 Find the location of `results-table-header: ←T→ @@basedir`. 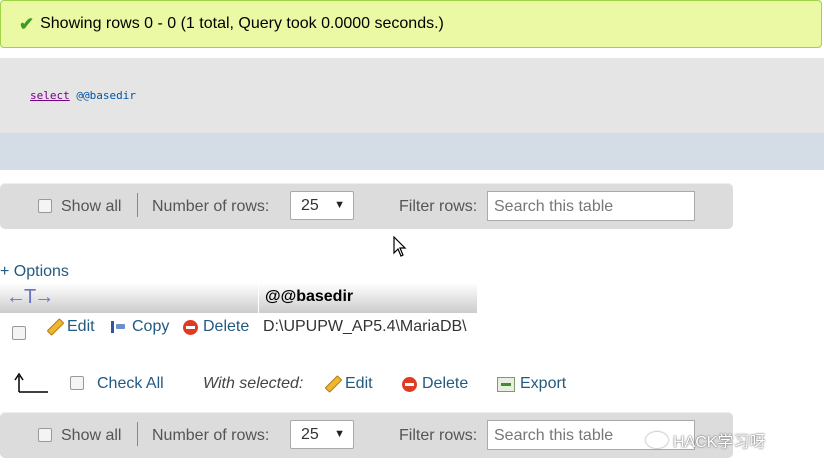

results-table-header: ←T→ @@basedir is located at coordinates (238, 298).